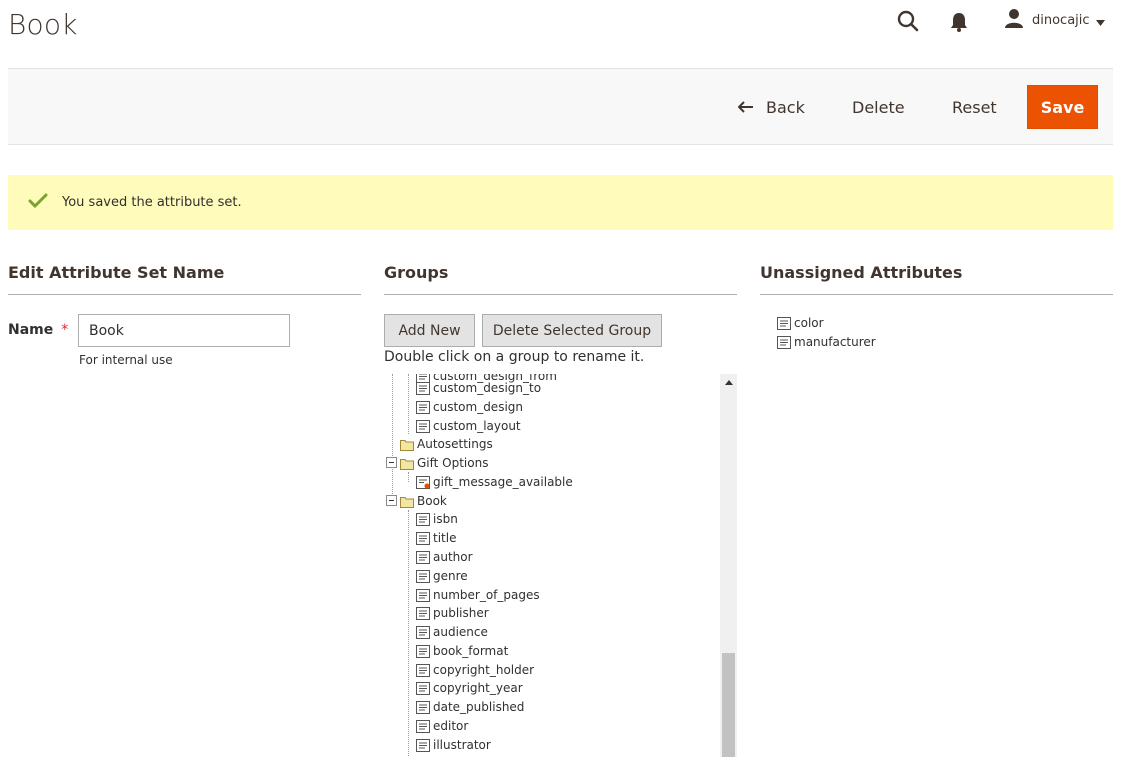 Image resolution: width=1123 pixels, height=757 pixels. Describe the element at coordinates (728, 705) in the screenshot. I see `scrollbar-thumb` at that location.